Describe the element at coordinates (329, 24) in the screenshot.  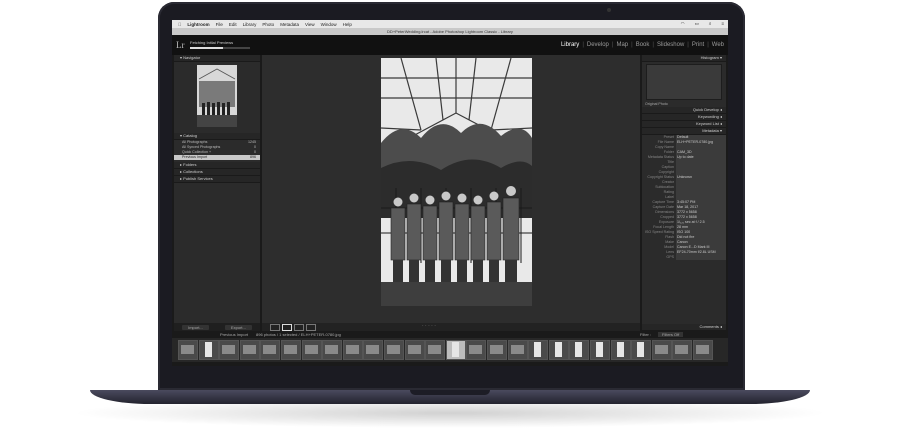
I see `menu-window: Window` at that location.